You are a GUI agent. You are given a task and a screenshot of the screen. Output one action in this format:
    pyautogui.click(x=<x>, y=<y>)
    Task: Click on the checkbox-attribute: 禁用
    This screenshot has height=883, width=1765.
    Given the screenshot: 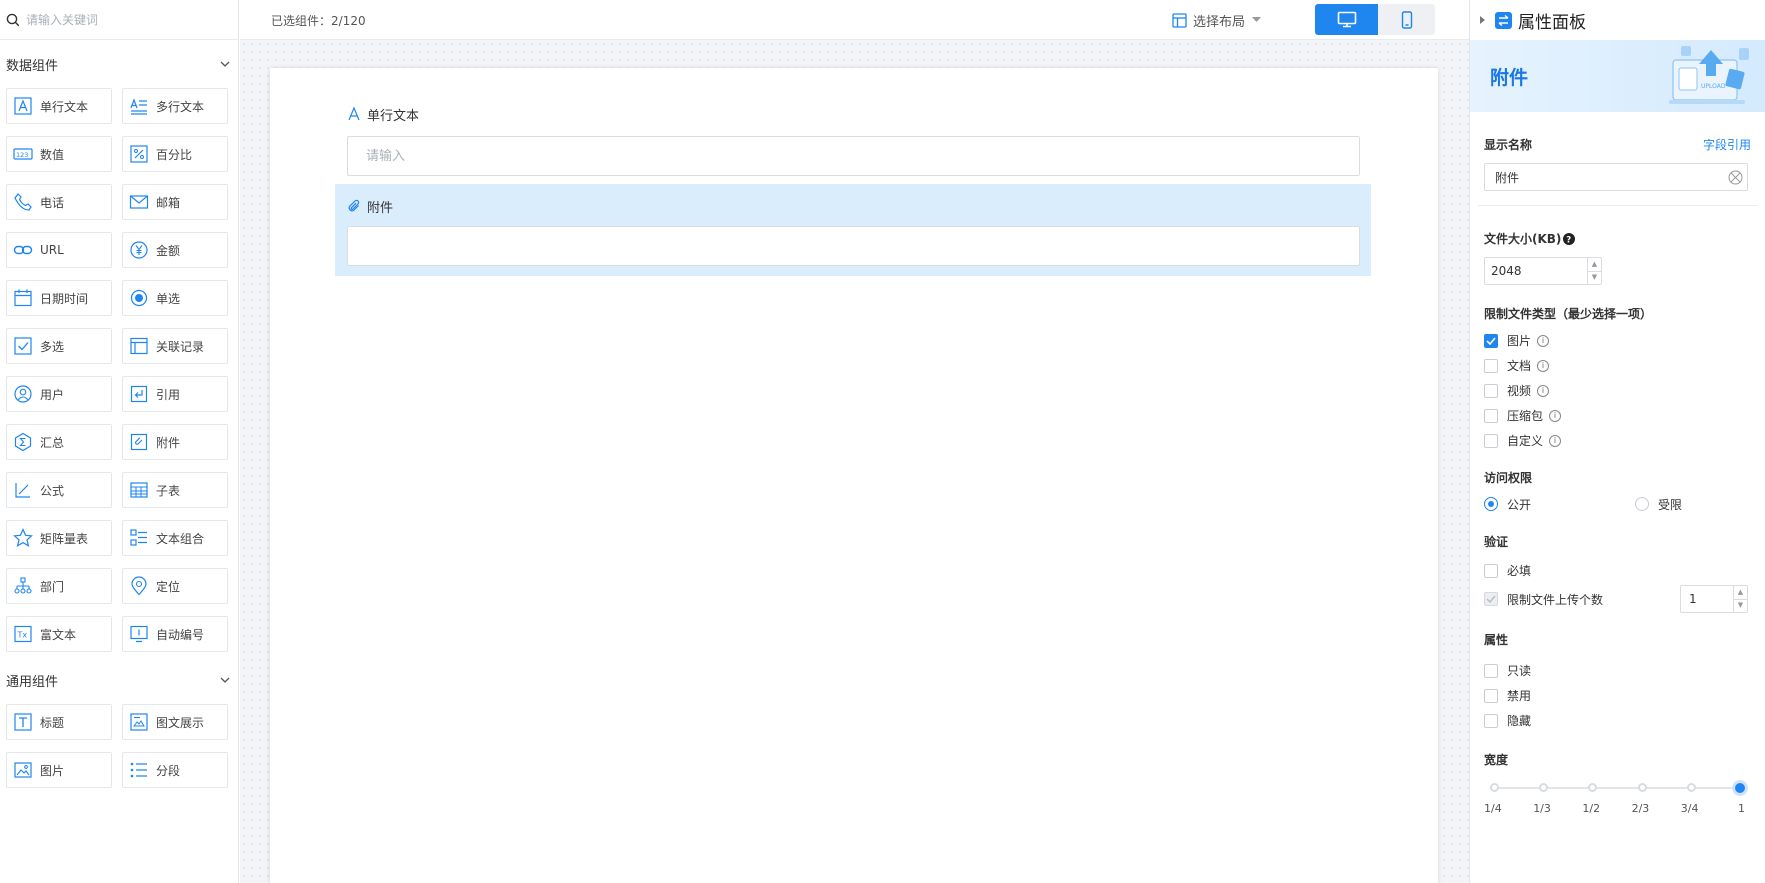 What is the action you would take?
    pyautogui.click(x=1617, y=695)
    